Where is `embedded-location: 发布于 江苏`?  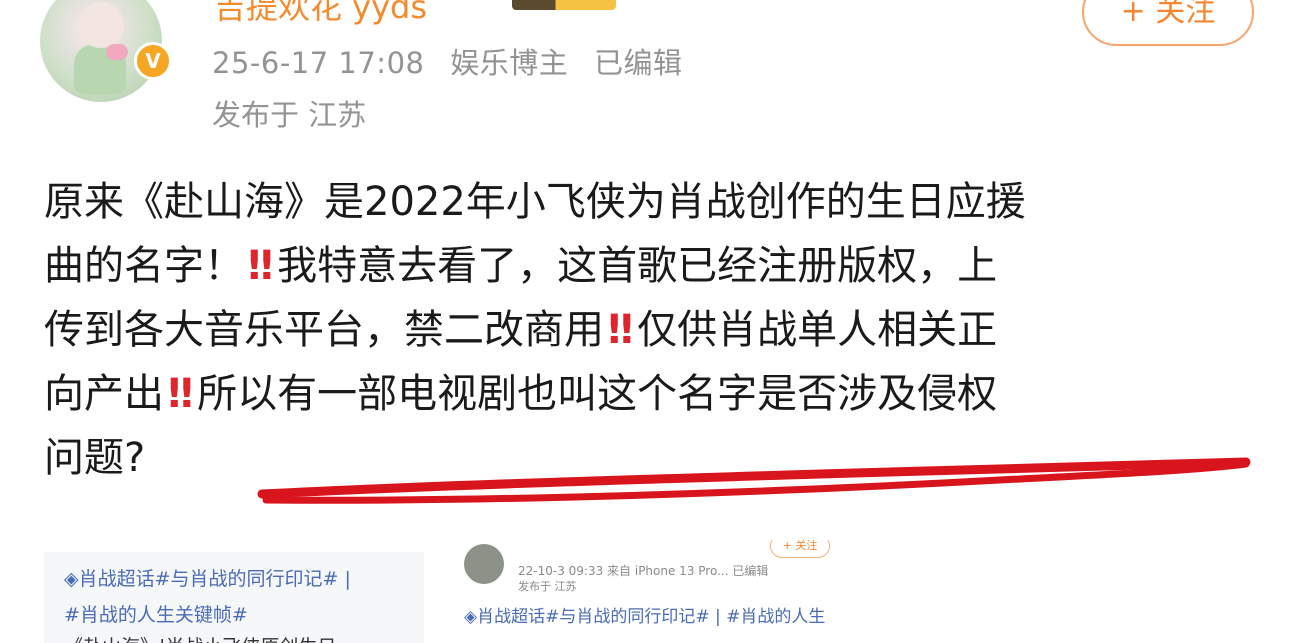
embedded-location: 发布于 江苏 is located at coordinates (547, 586).